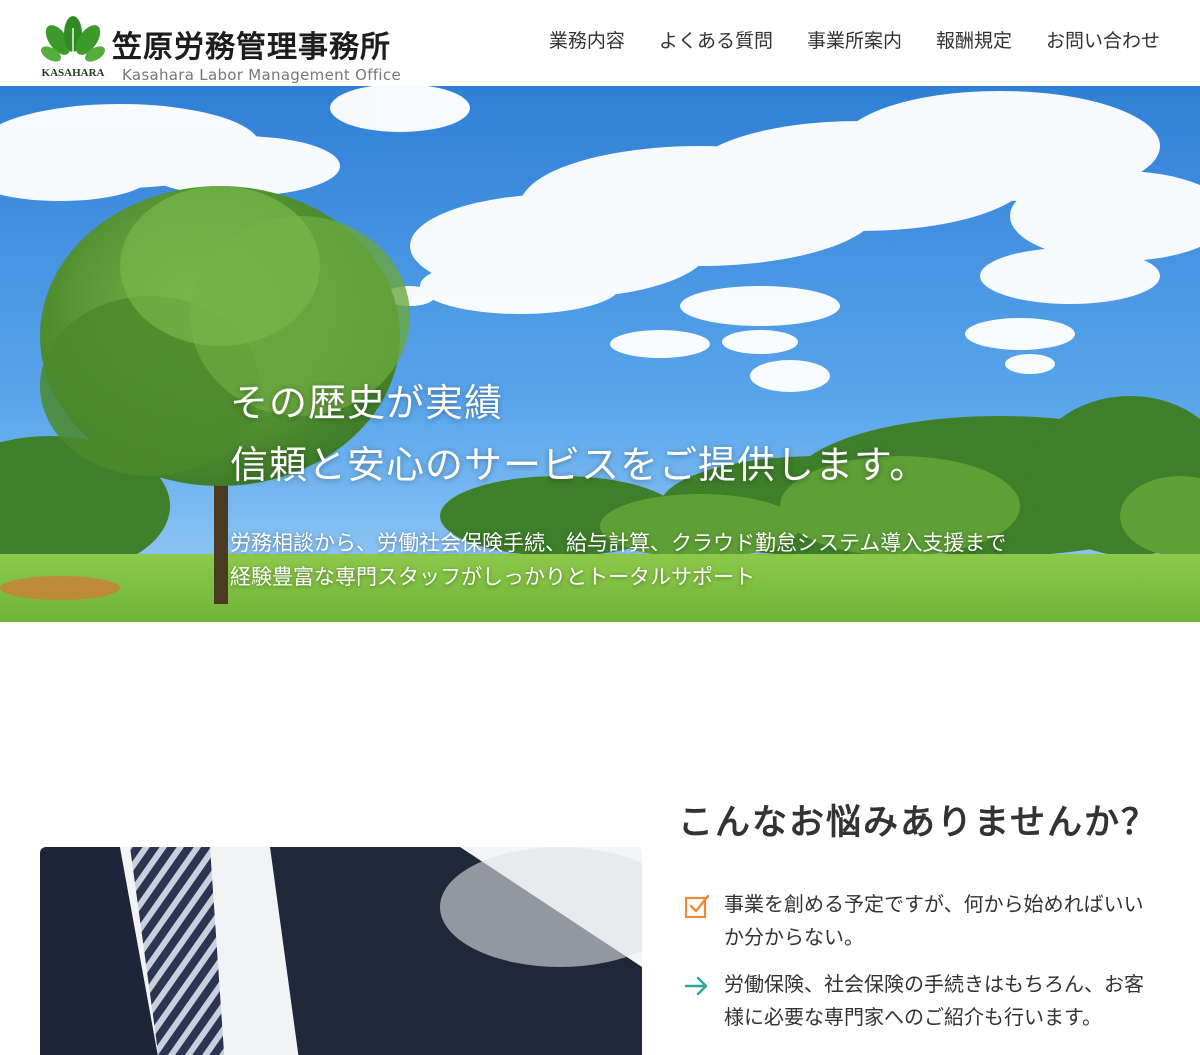 The width and height of the screenshot is (1200, 1055). I want to click on list-item: 事業を創める予定ですが、何から始めればいいか分からない。, so click(919, 921).